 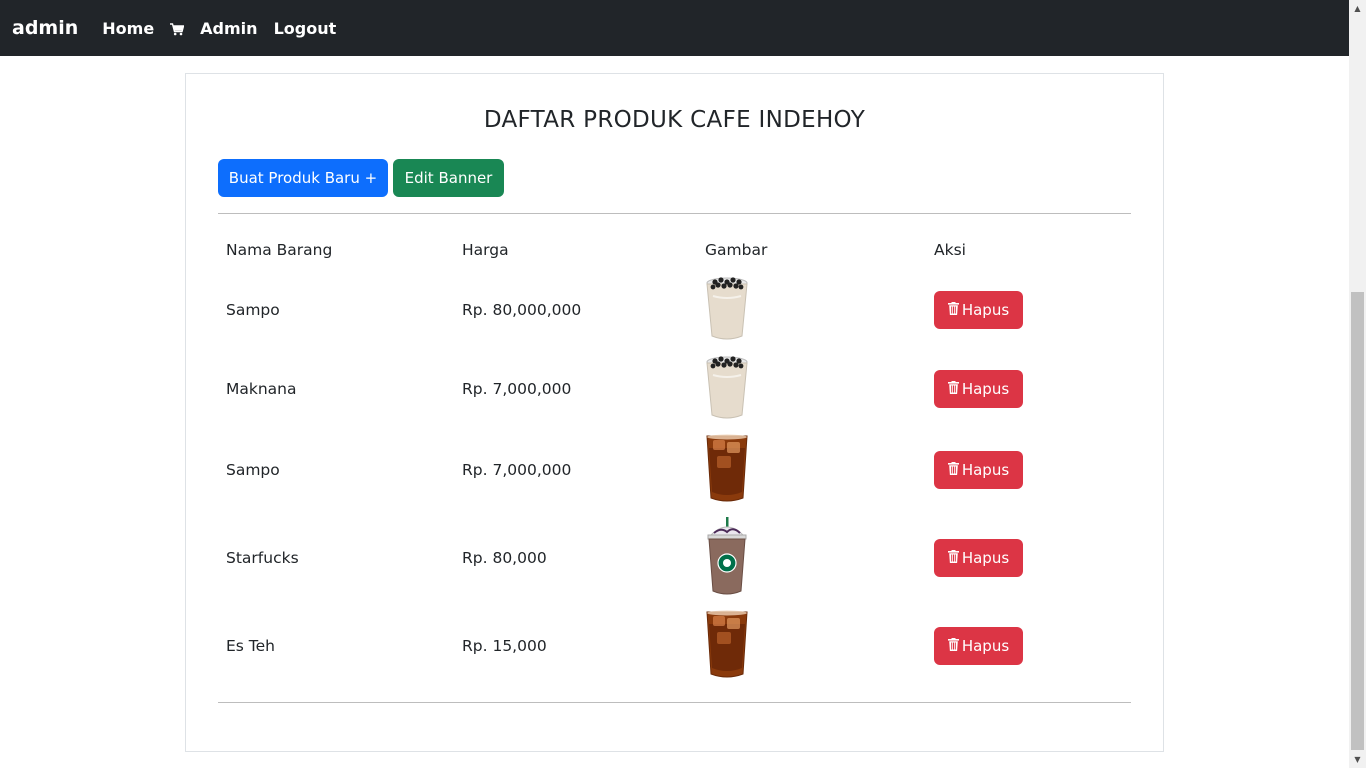 I want to click on edit-banner-button: Edit Banner, so click(x=448, y=178).